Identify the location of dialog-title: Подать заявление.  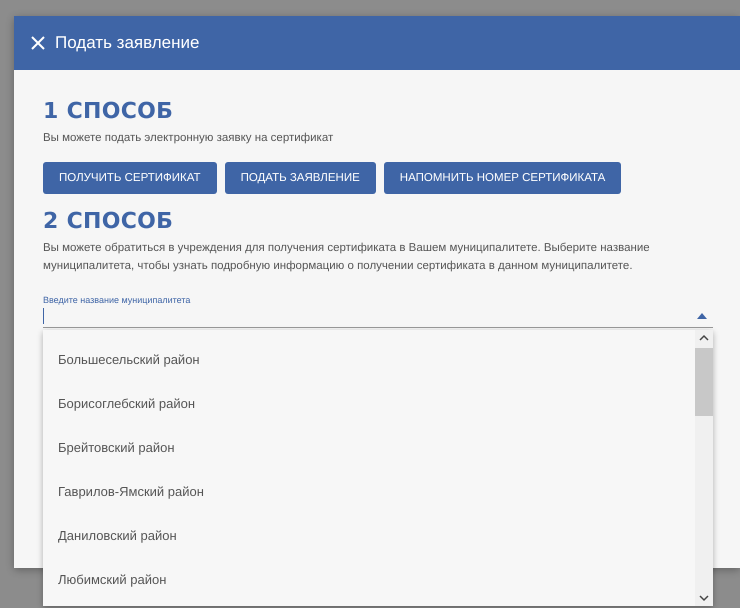
(127, 43).